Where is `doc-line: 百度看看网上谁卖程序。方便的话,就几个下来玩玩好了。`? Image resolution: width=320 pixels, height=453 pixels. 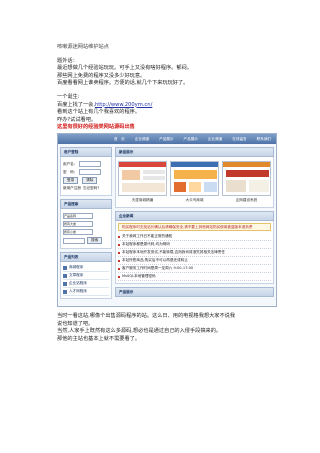
doc-line: 百度看看网上谁卖程序。方便的话,就几个下来玩玩好了。 is located at coordinates (123, 83).